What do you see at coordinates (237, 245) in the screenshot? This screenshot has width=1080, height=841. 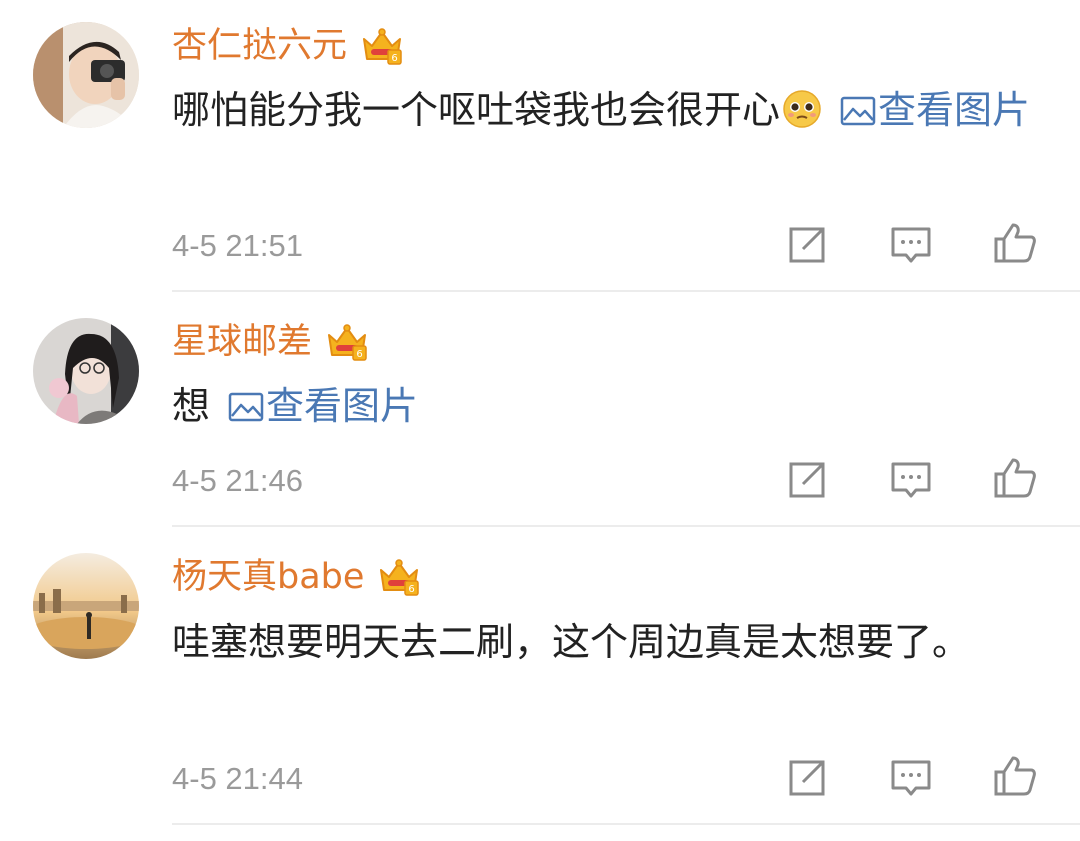 I see `timestamp: 4-5 21:51` at bounding box center [237, 245].